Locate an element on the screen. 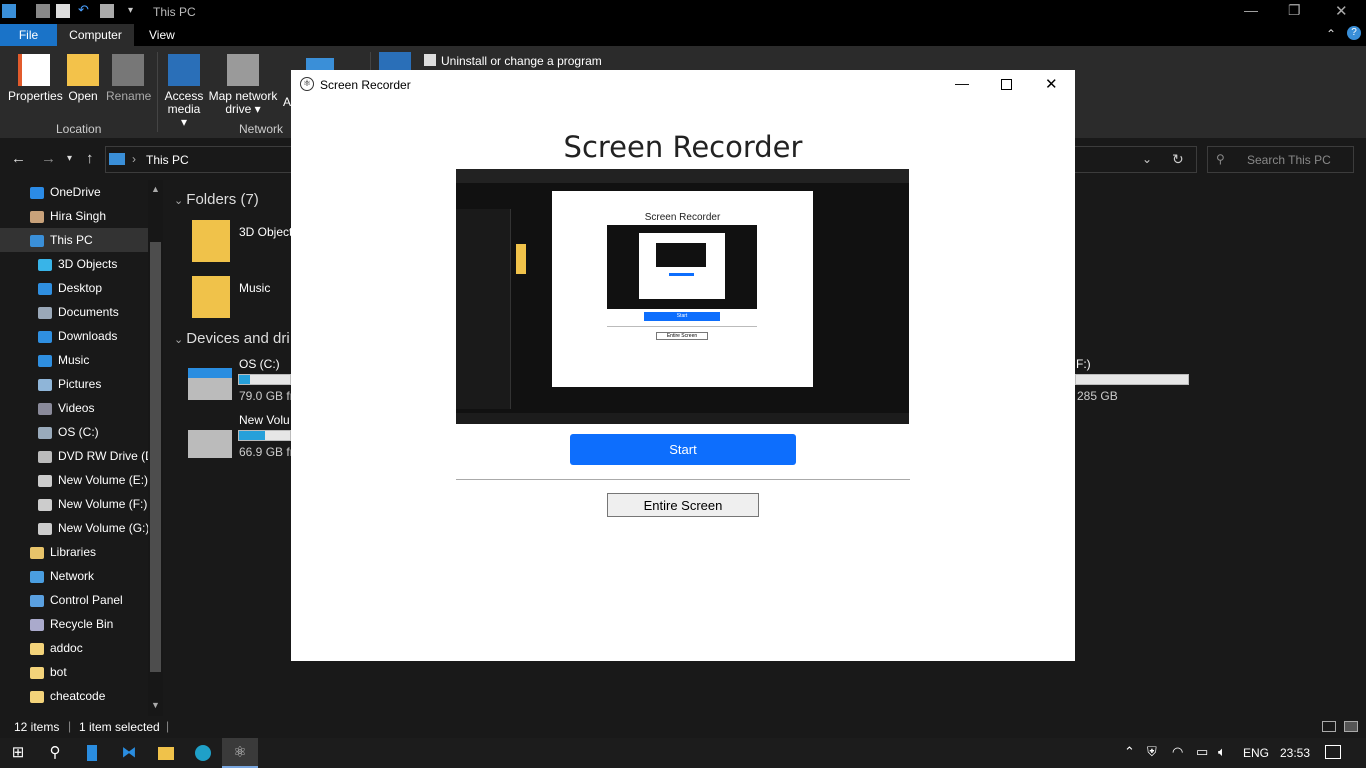  sidebar-item: Videos is located at coordinates (74, 408).